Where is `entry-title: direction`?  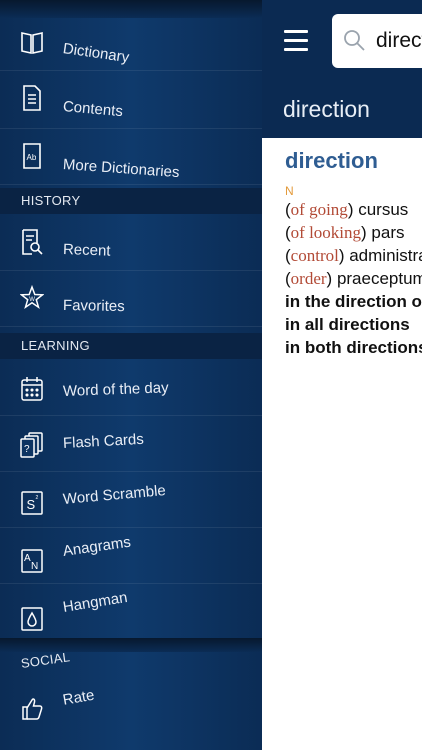 entry-title: direction is located at coordinates (326, 109).